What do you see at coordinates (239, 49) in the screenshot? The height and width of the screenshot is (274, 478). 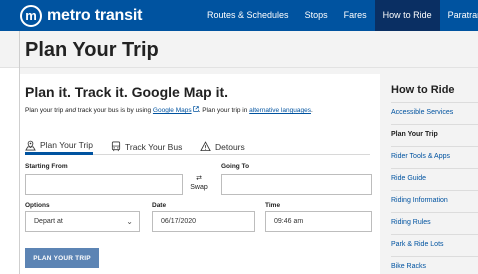 I see `page-title-band: Plan Your Trip` at bounding box center [239, 49].